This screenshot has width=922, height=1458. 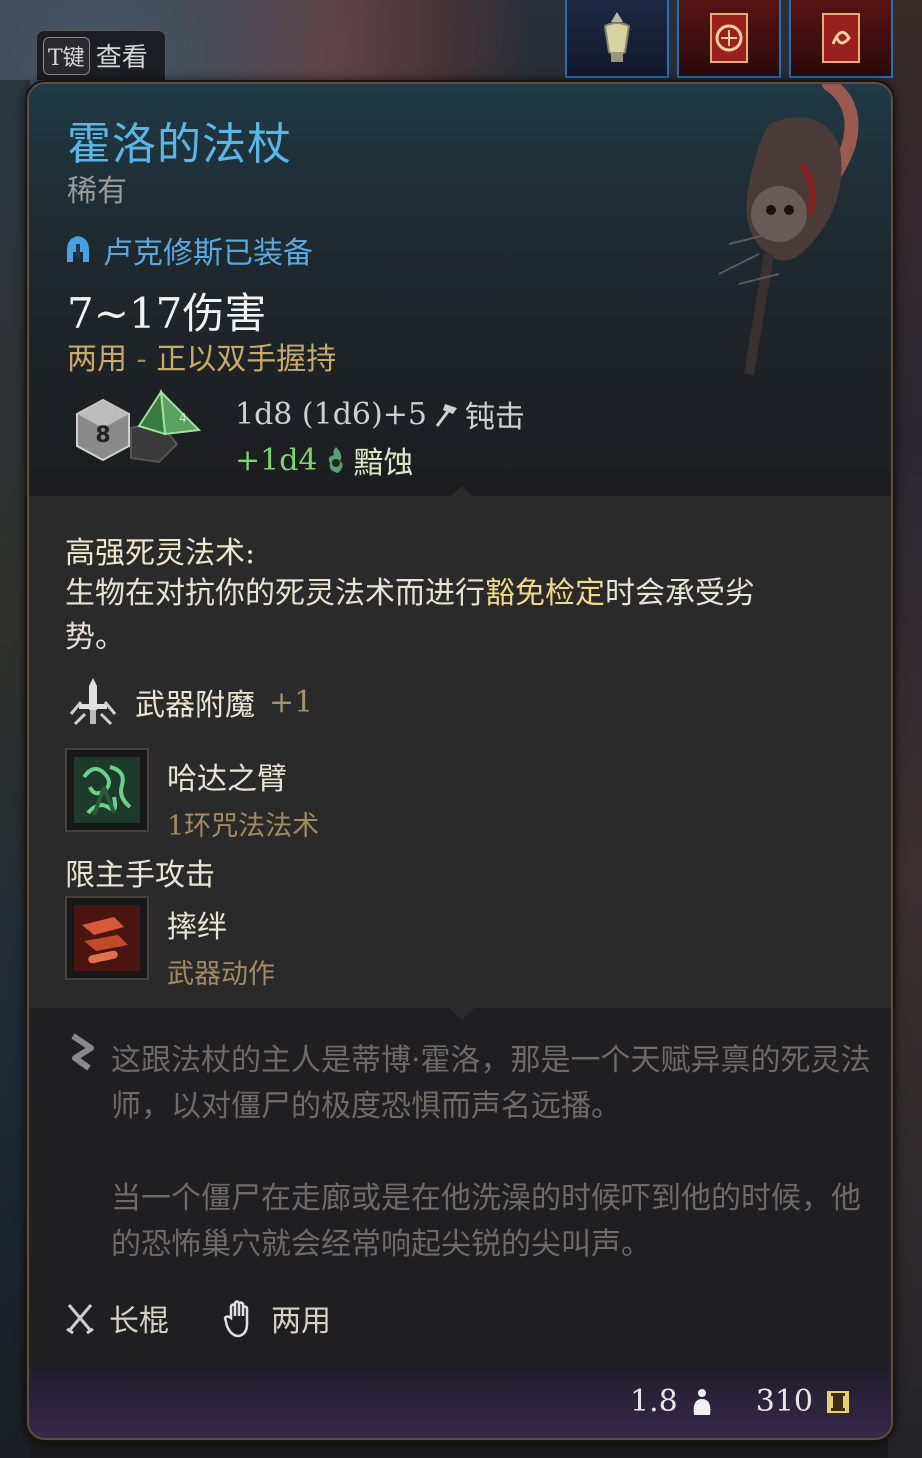 I want to click on background-left-edge, so click(x=15, y=769).